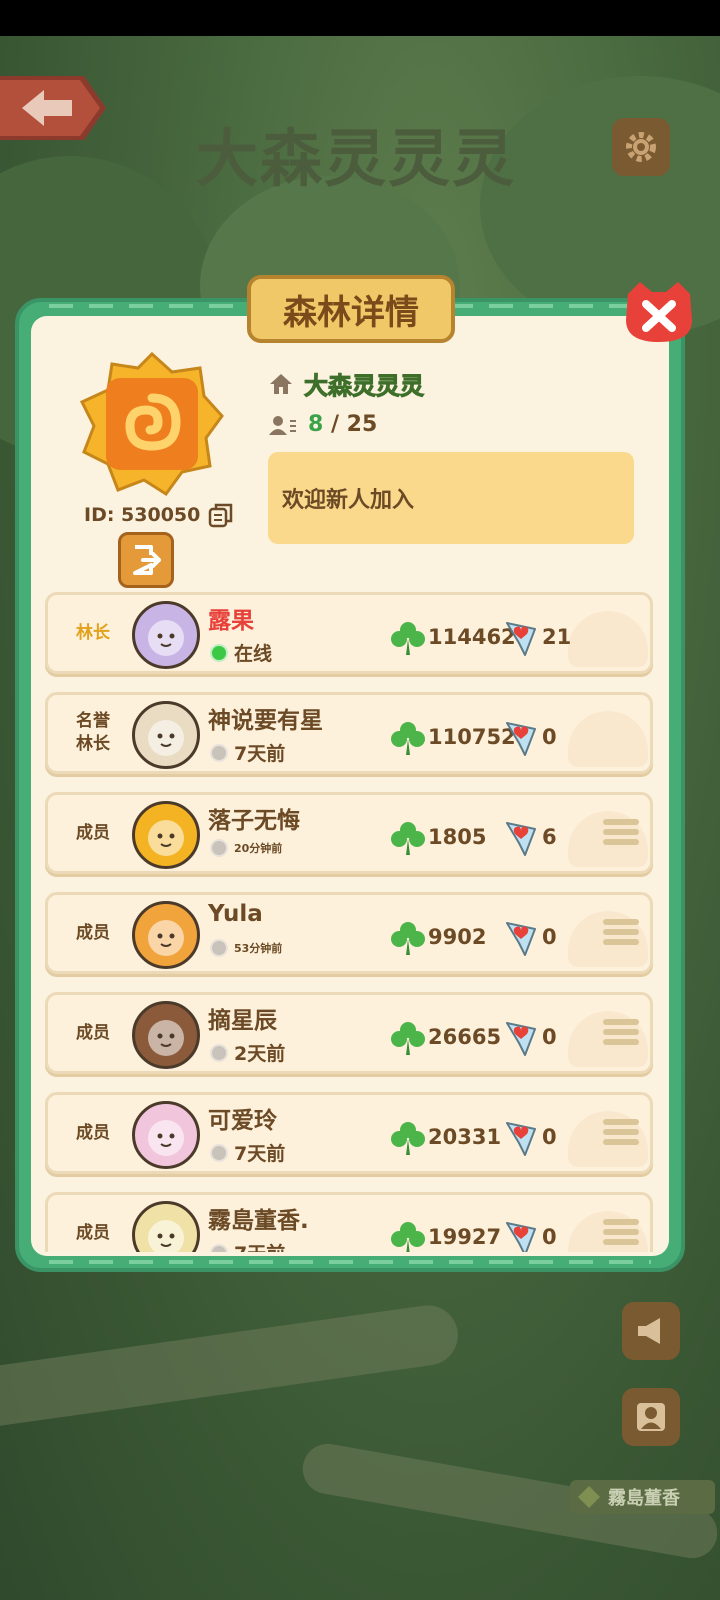 The width and height of the screenshot is (720, 1600). What do you see at coordinates (221, 515) in the screenshot?
I see `copy-icon` at bounding box center [221, 515].